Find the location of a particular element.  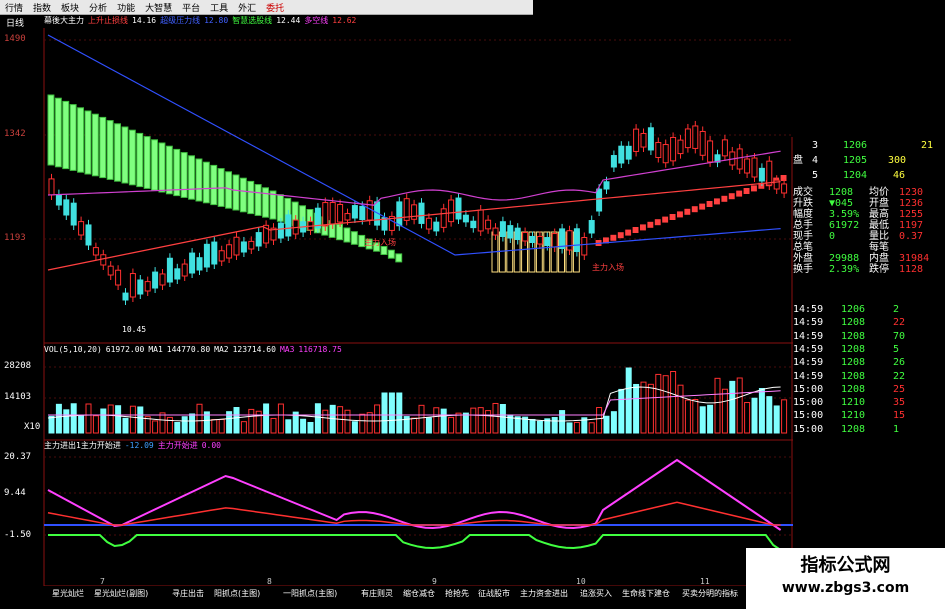

legend-entry: 主力进出1主力开始进 is located at coordinates (82, 445).